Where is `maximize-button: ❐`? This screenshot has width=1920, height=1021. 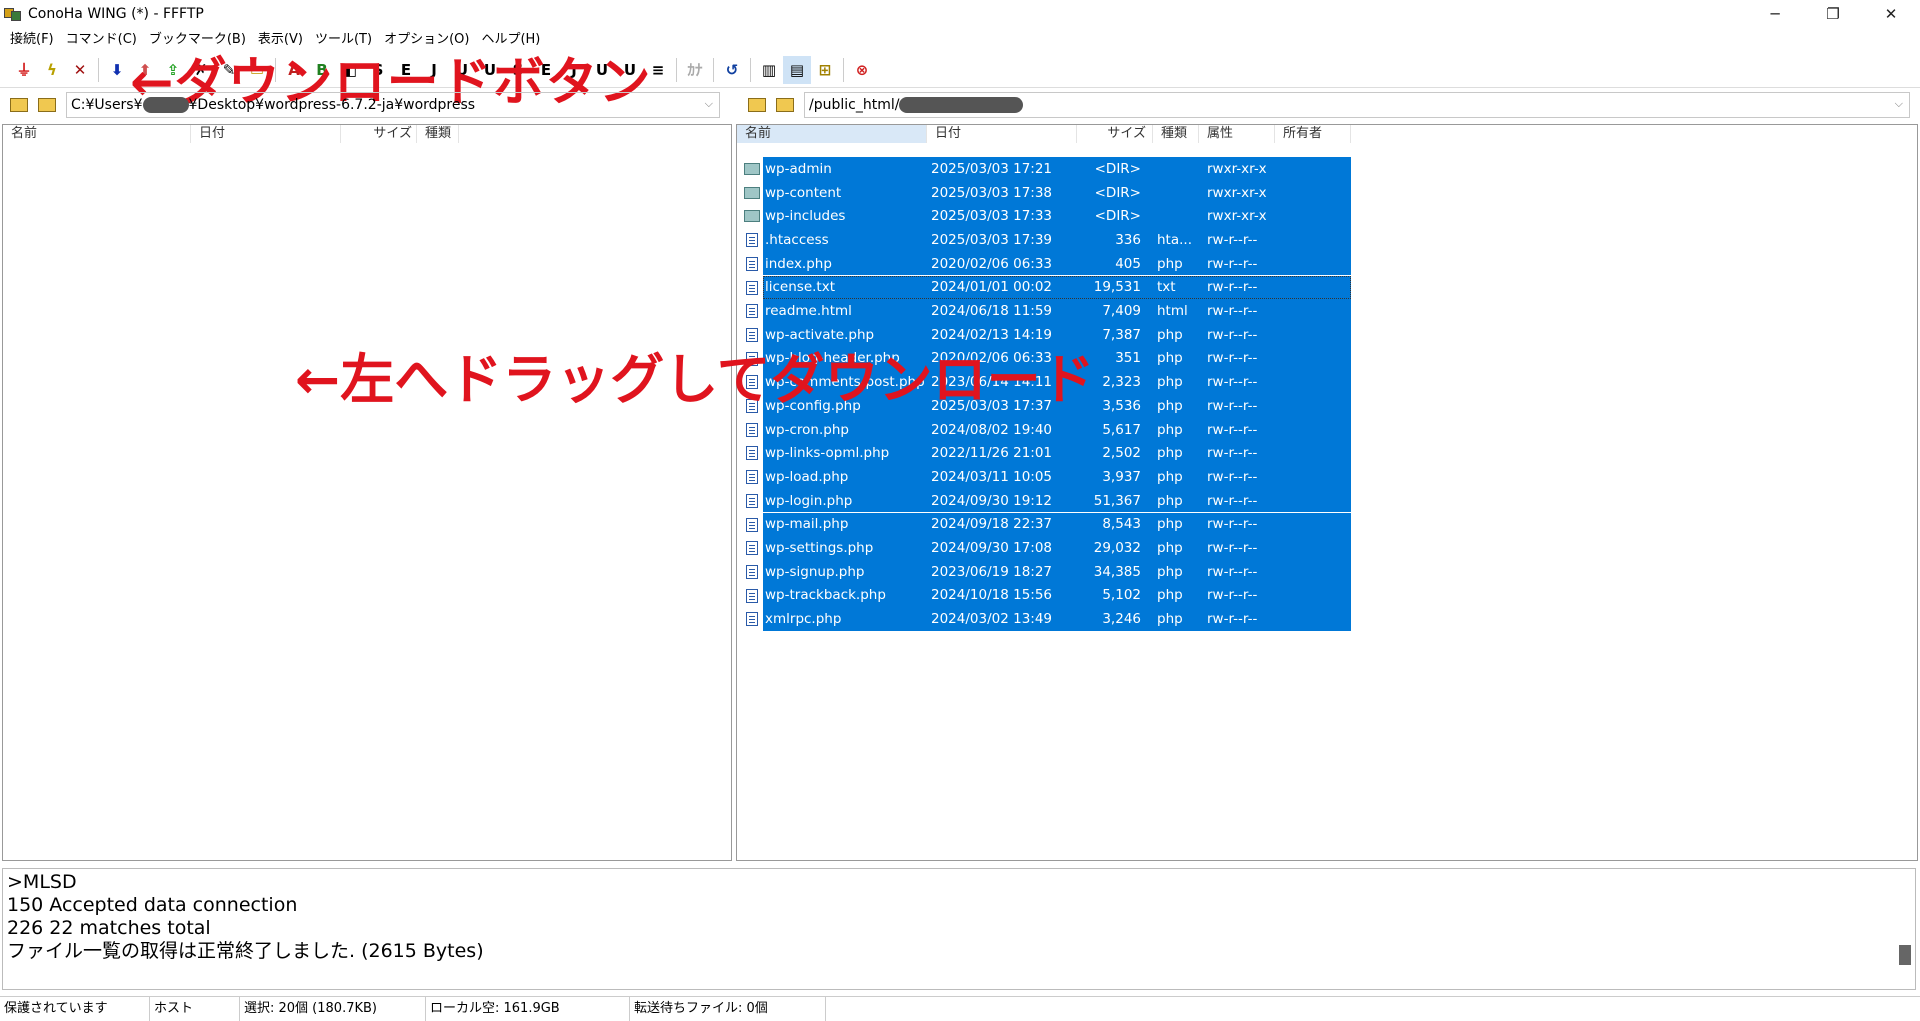 maximize-button: ❐ is located at coordinates (1833, 14).